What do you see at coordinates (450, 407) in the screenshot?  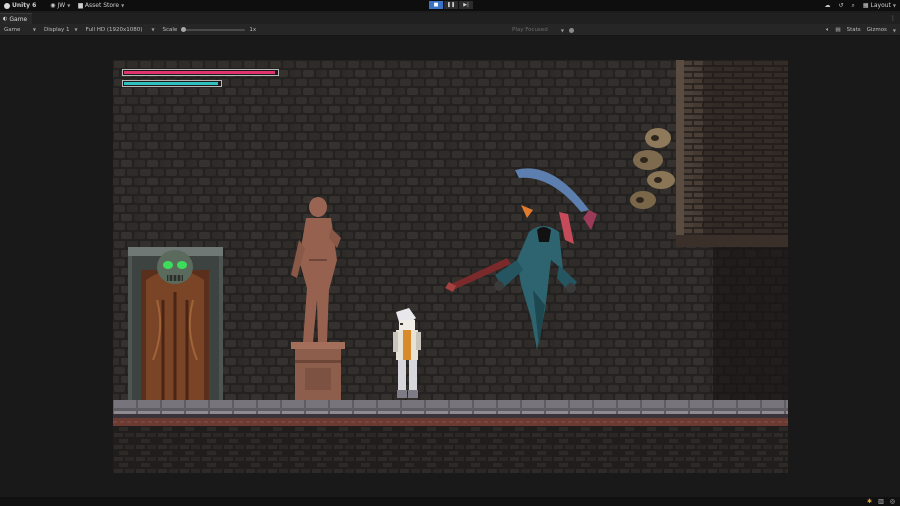 I see `stone-floor` at bounding box center [450, 407].